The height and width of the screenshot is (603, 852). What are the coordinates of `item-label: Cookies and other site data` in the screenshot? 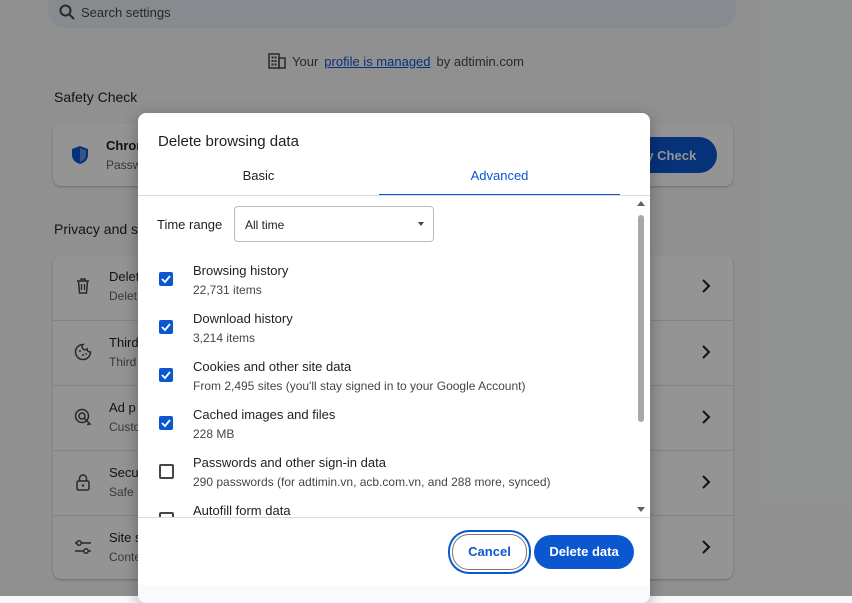 It's located at (272, 366).